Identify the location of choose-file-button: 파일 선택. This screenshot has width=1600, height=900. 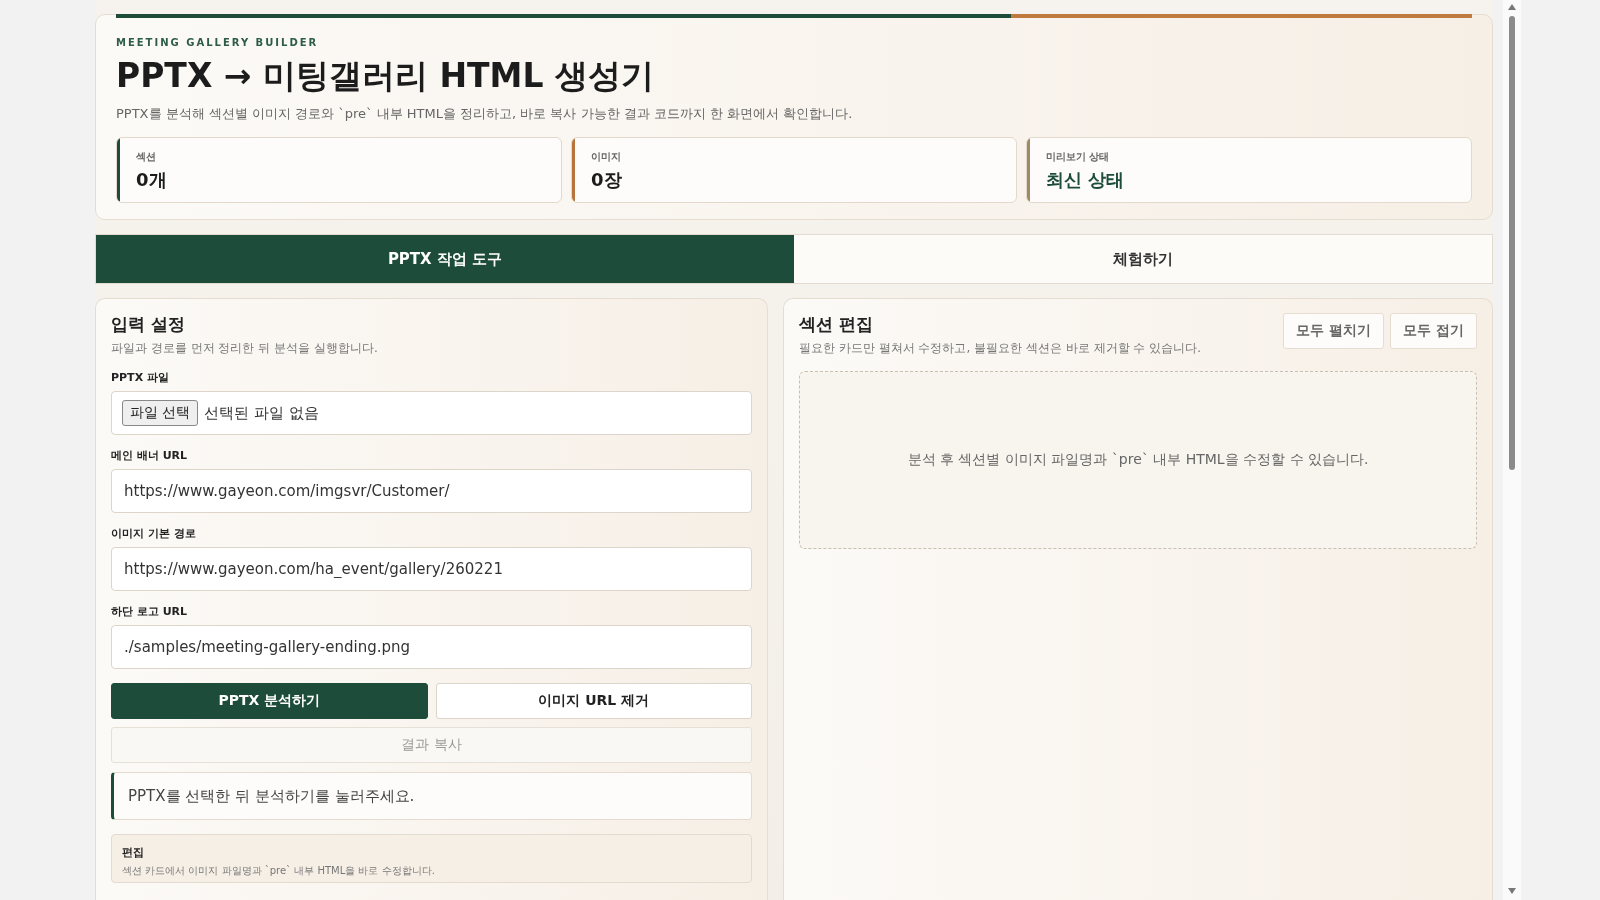
(160, 413).